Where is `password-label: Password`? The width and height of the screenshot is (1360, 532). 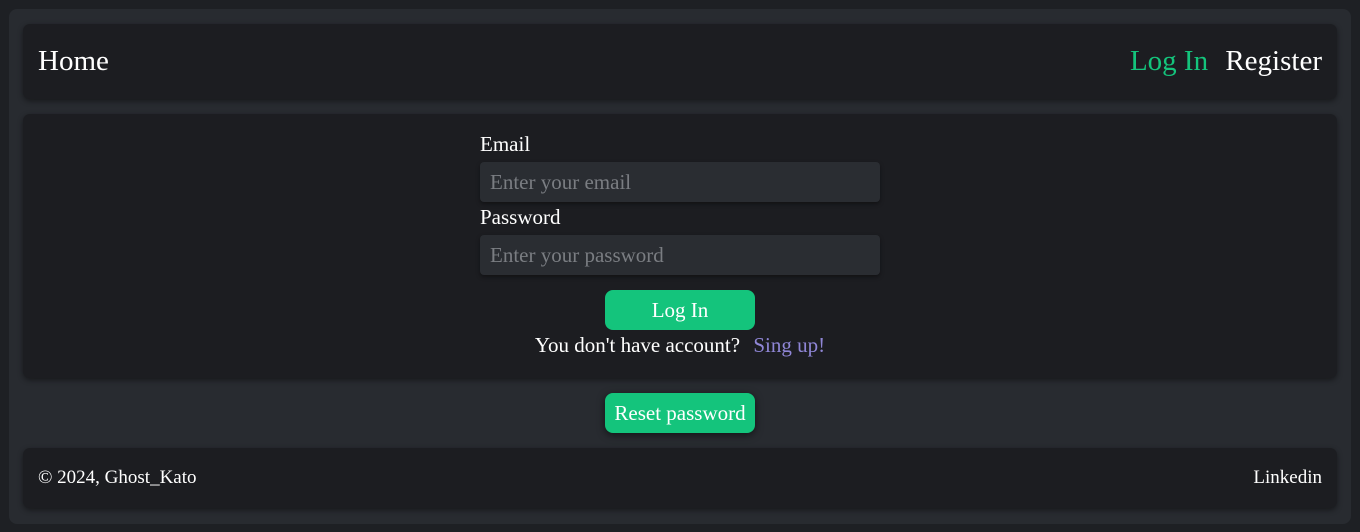
password-label: Password is located at coordinates (520, 217).